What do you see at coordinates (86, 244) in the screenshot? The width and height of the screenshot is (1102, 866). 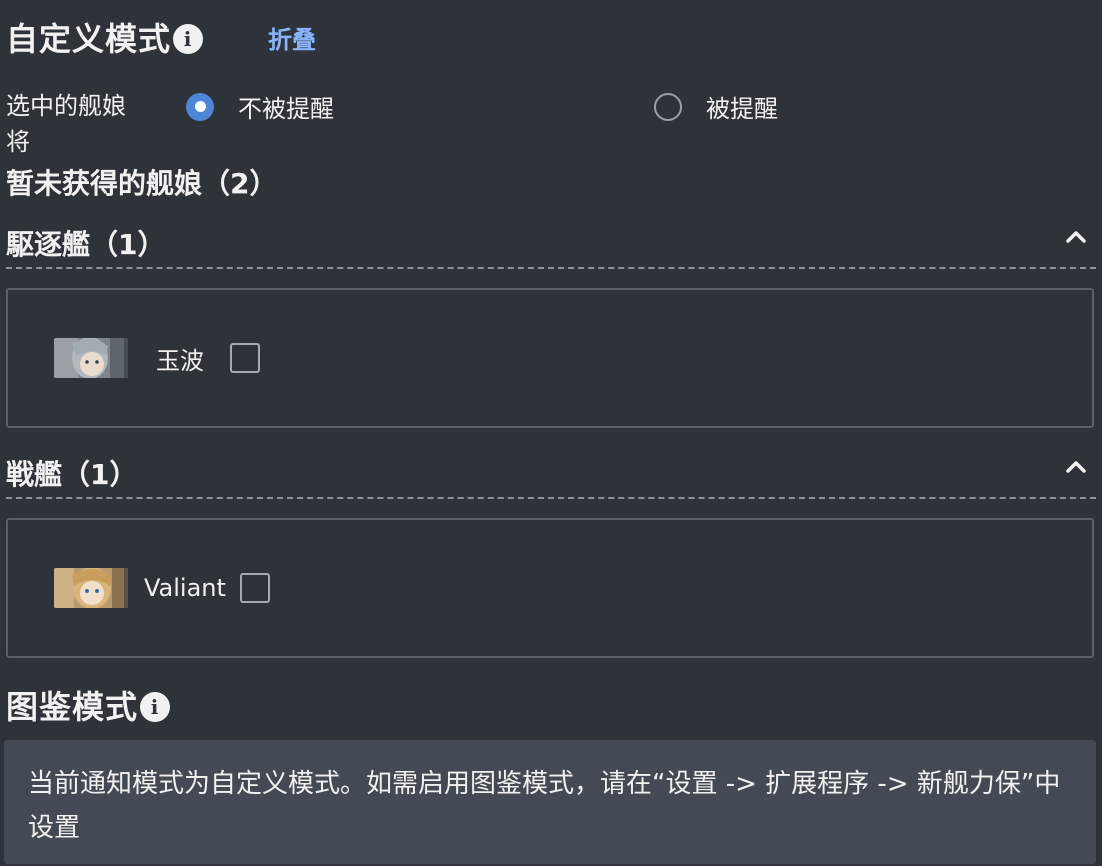 I see `group-title-destroyer: 駆逐艦（1）` at bounding box center [86, 244].